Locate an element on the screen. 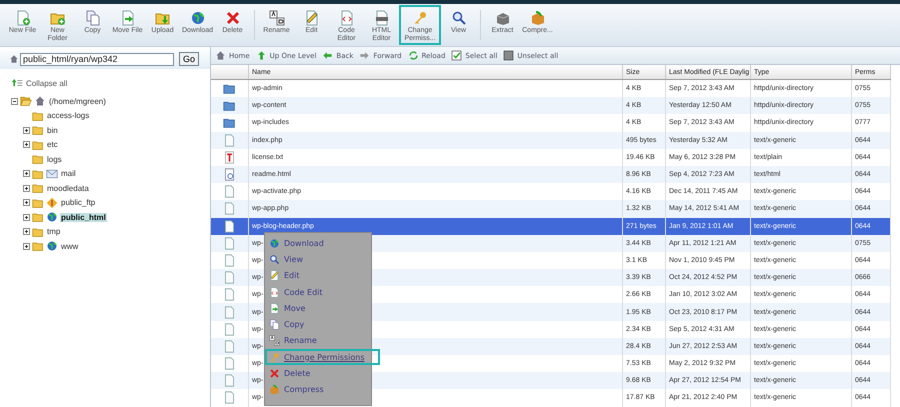 The width and height of the screenshot is (900, 407). pencil-icon is located at coordinates (274, 276).